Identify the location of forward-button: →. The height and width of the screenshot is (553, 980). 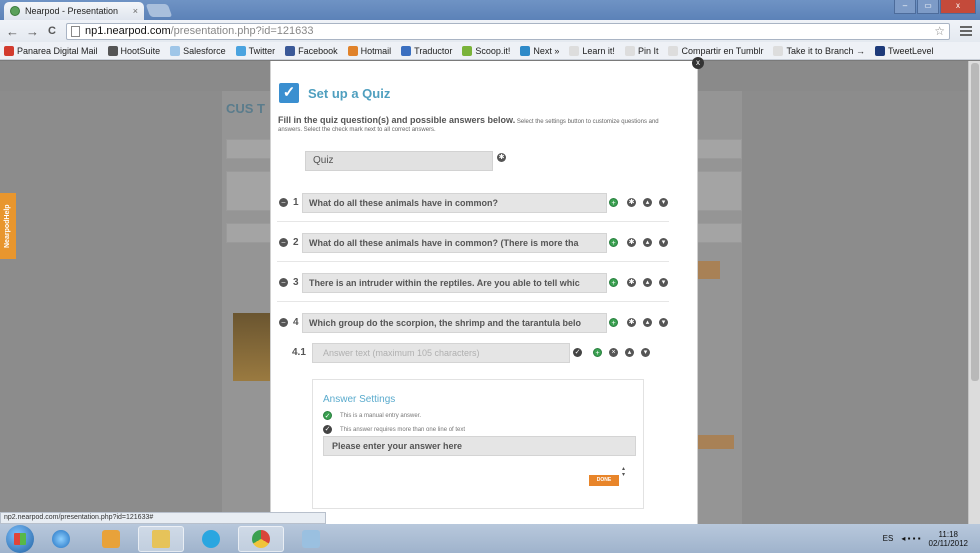
(32, 31).